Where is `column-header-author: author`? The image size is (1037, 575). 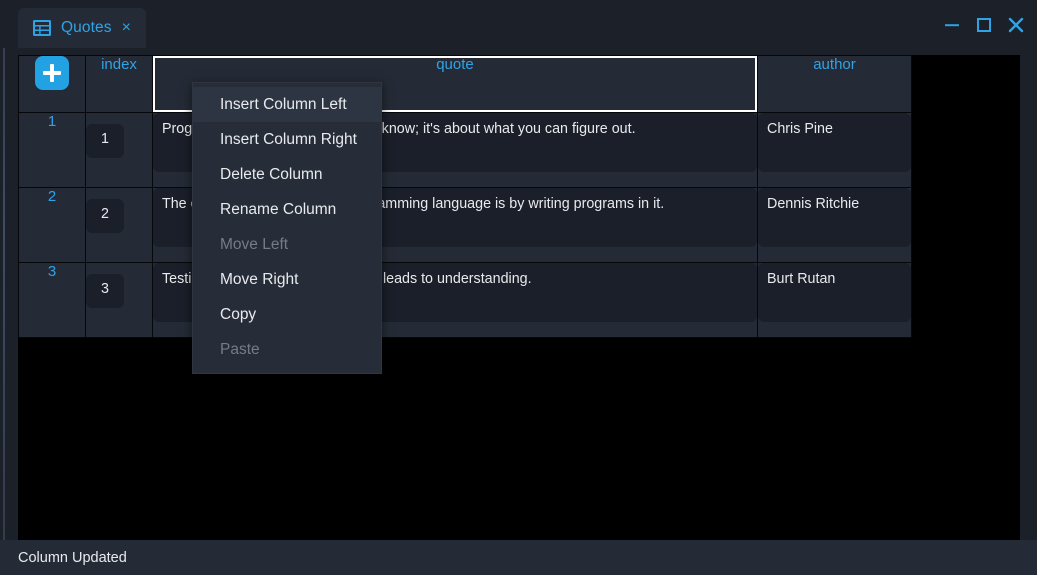 column-header-author: author is located at coordinates (834, 84).